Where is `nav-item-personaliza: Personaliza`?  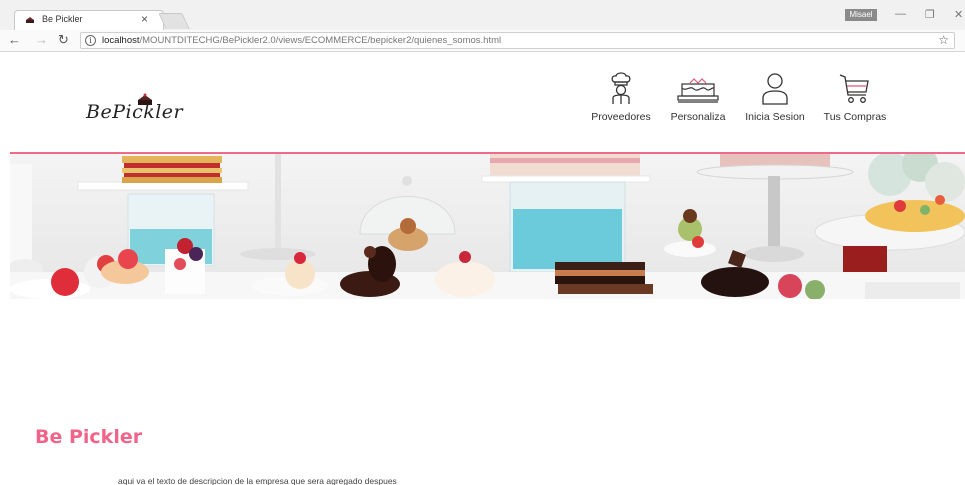 nav-item-personaliza: Personaliza is located at coordinates (698, 97).